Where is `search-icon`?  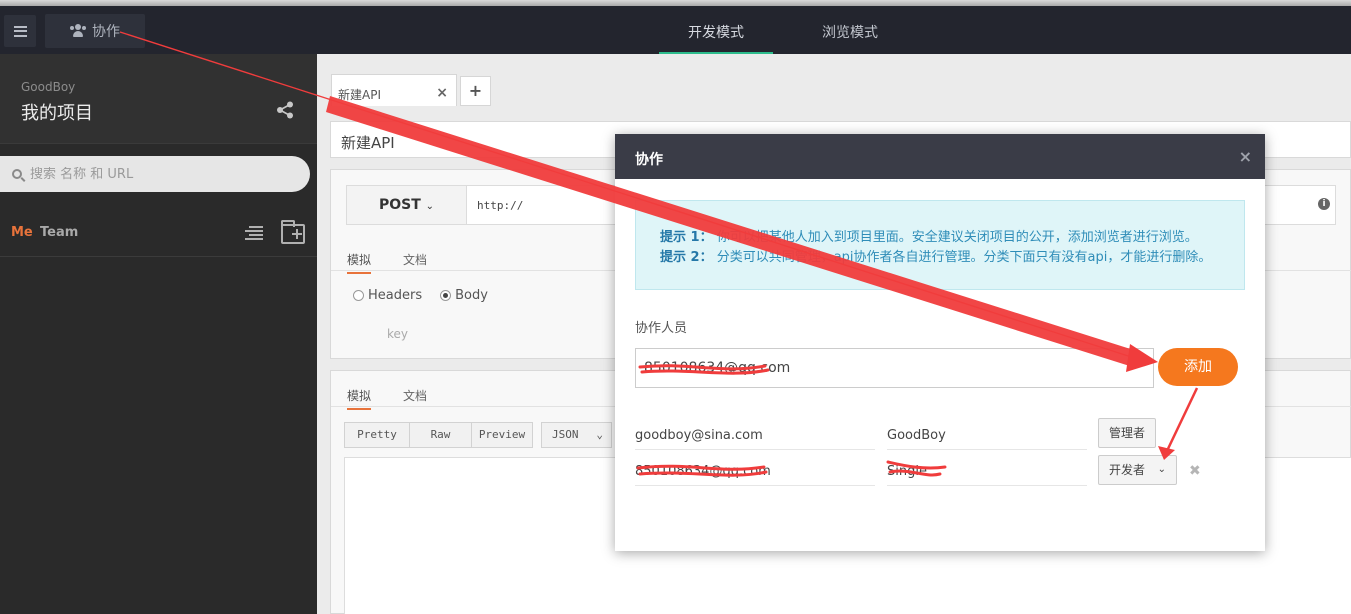
search-icon is located at coordinates (17, 174).